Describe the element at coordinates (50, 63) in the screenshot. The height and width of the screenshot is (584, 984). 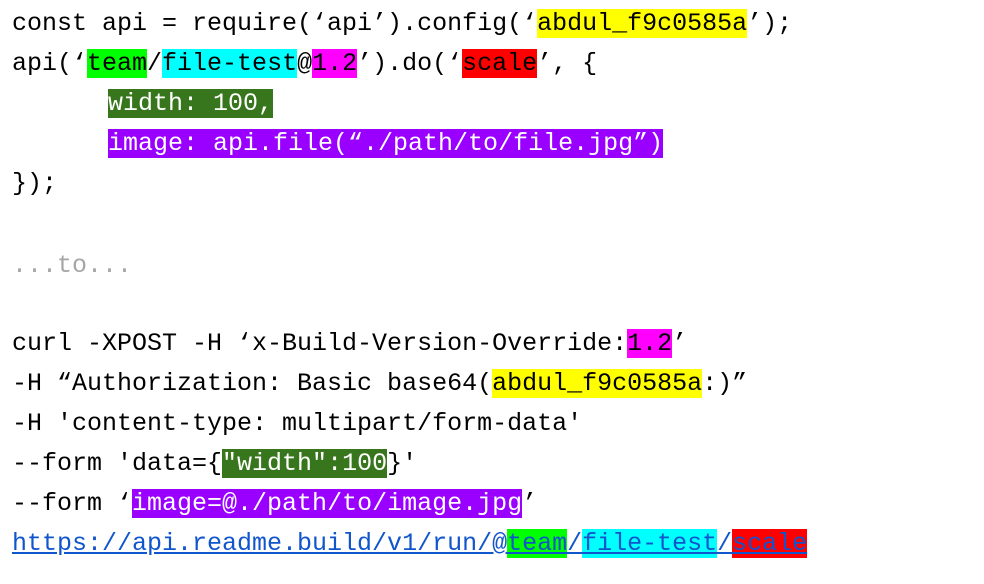
I see `js-call-start: api(‘` at that location.